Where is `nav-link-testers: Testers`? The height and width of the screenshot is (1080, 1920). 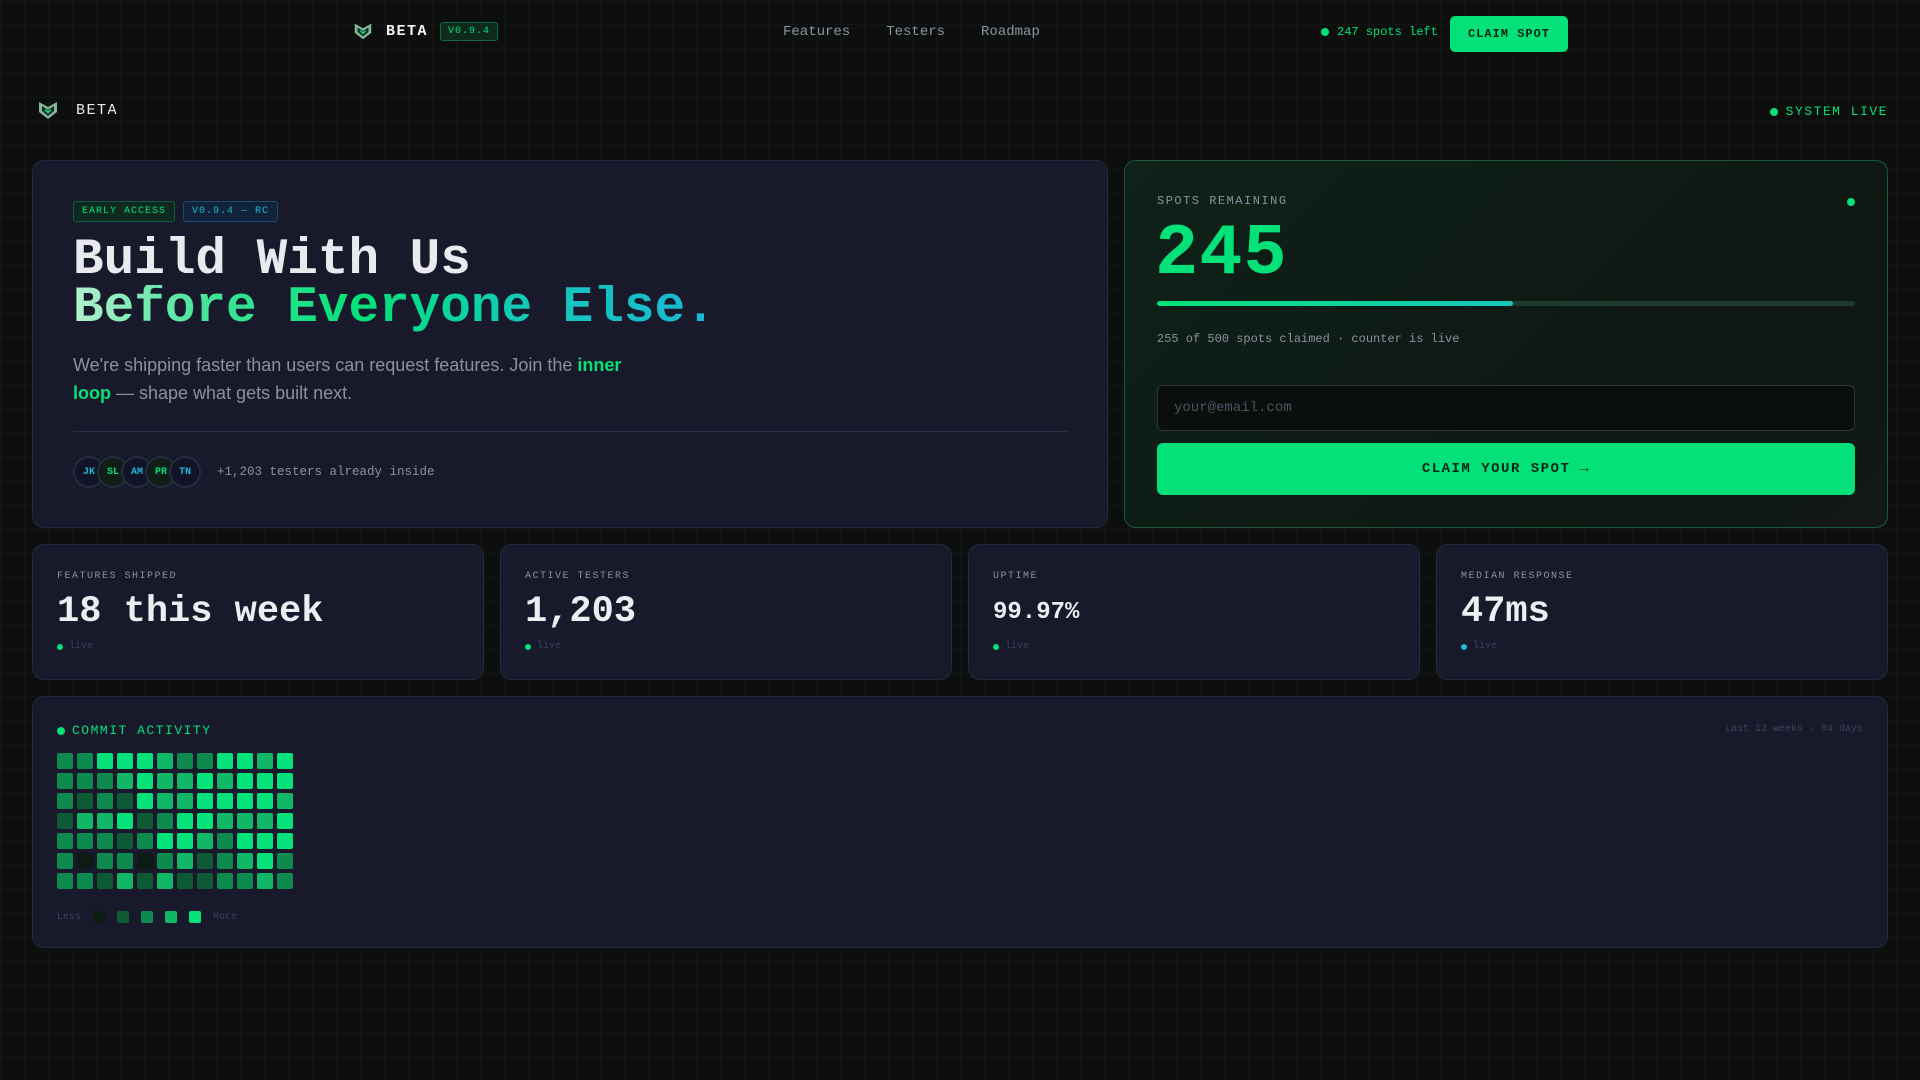 nav-link-testers: Testers is located at coordinates (915, 32).